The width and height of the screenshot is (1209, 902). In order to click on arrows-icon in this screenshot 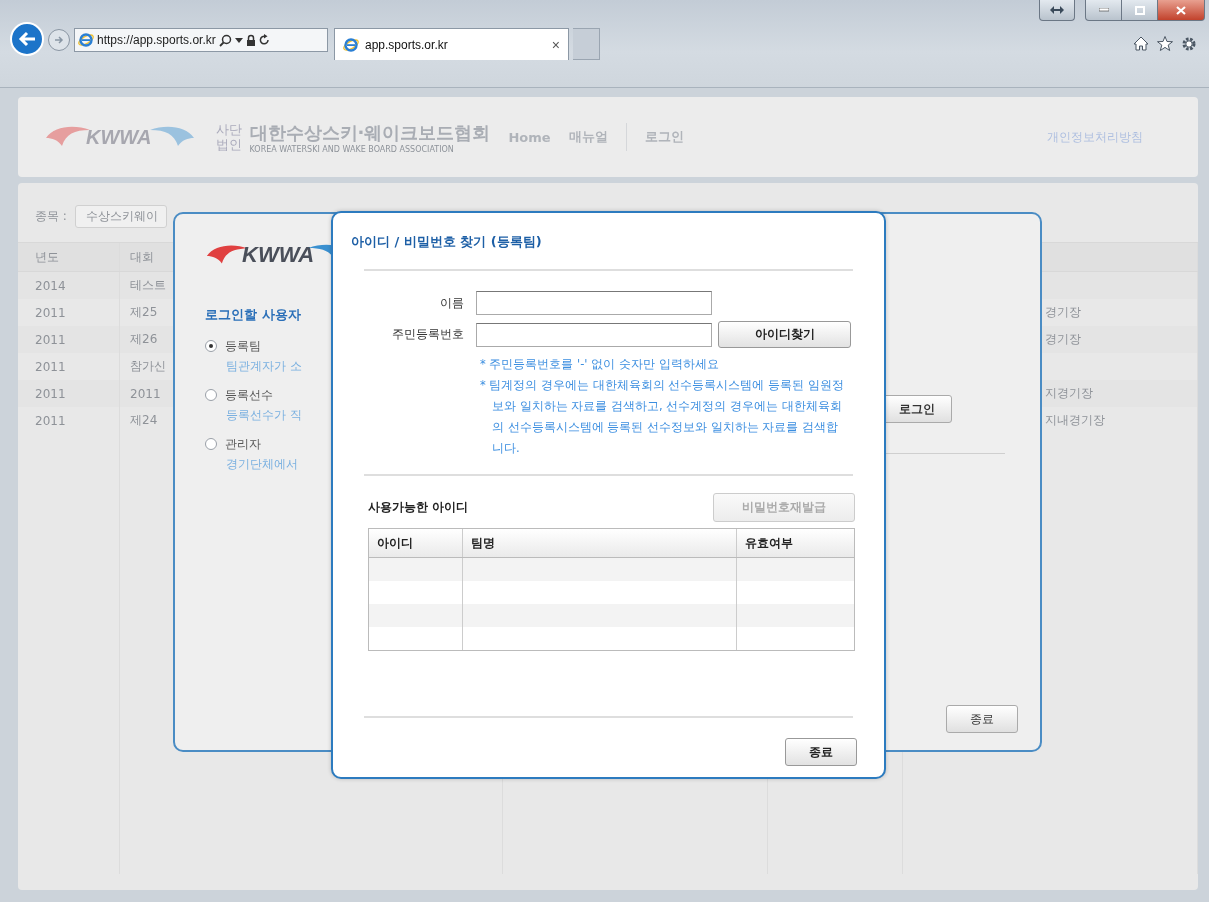, I will do `click(1057, 10)`.